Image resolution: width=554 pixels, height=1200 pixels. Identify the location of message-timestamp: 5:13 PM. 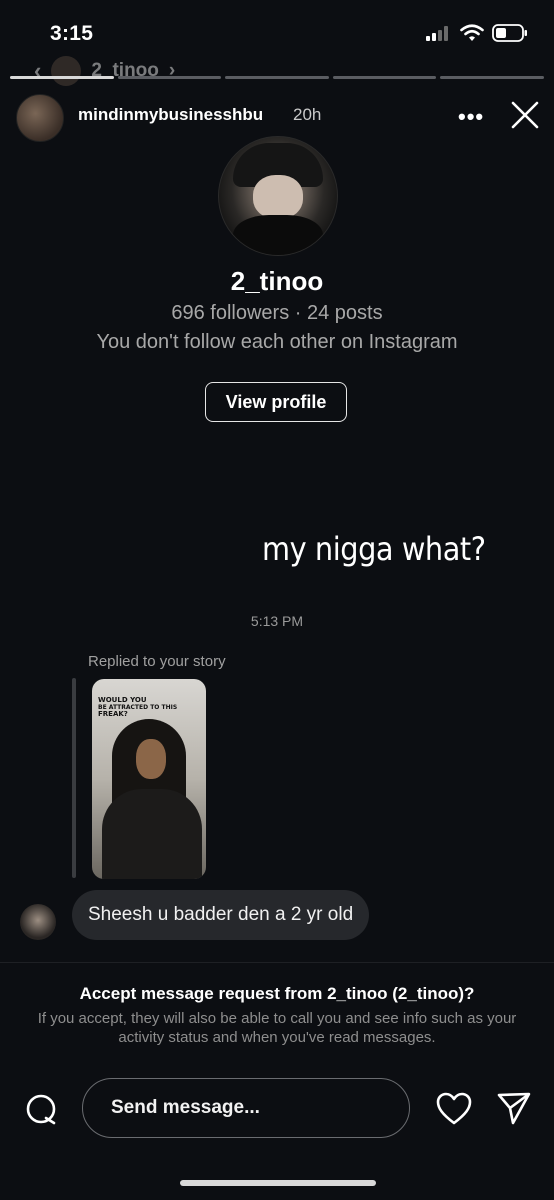
(277, 621).